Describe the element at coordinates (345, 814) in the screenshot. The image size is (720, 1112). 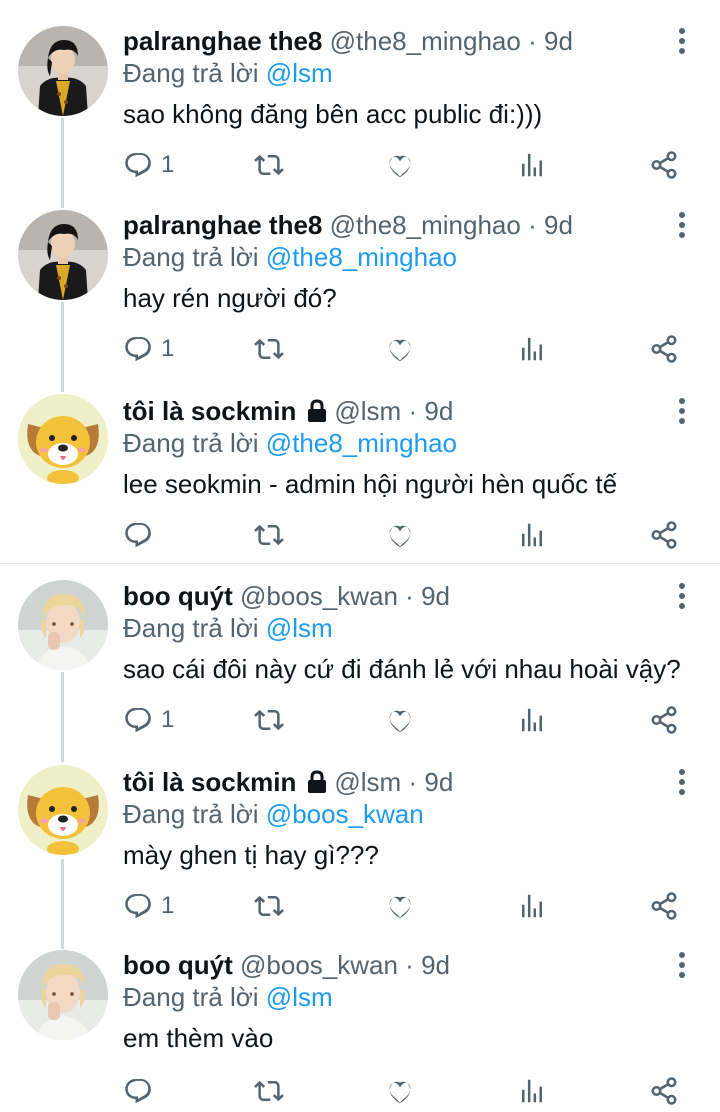
I see `mention-link: @boos_kwan` at that location.